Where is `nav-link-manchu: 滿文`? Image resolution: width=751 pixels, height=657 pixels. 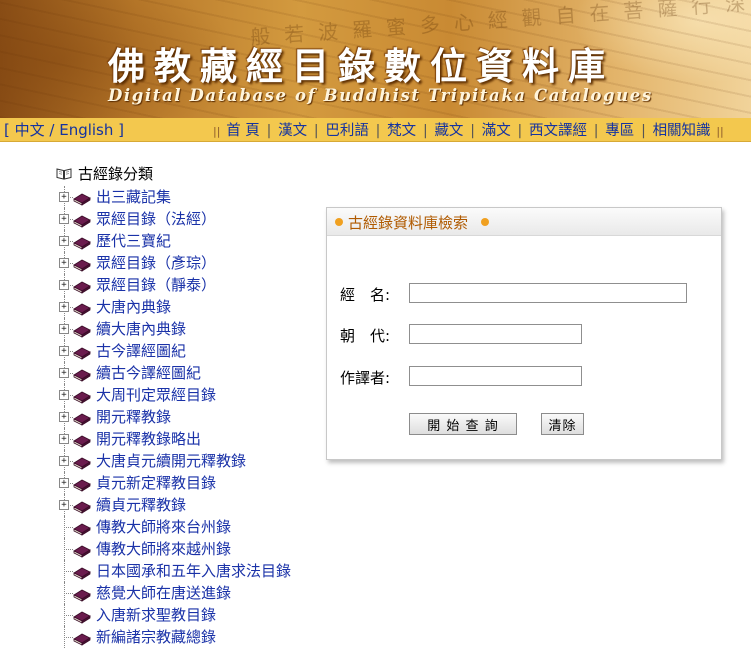 nav-link-manchu: 滿文 is located at coordinates (496, 131).